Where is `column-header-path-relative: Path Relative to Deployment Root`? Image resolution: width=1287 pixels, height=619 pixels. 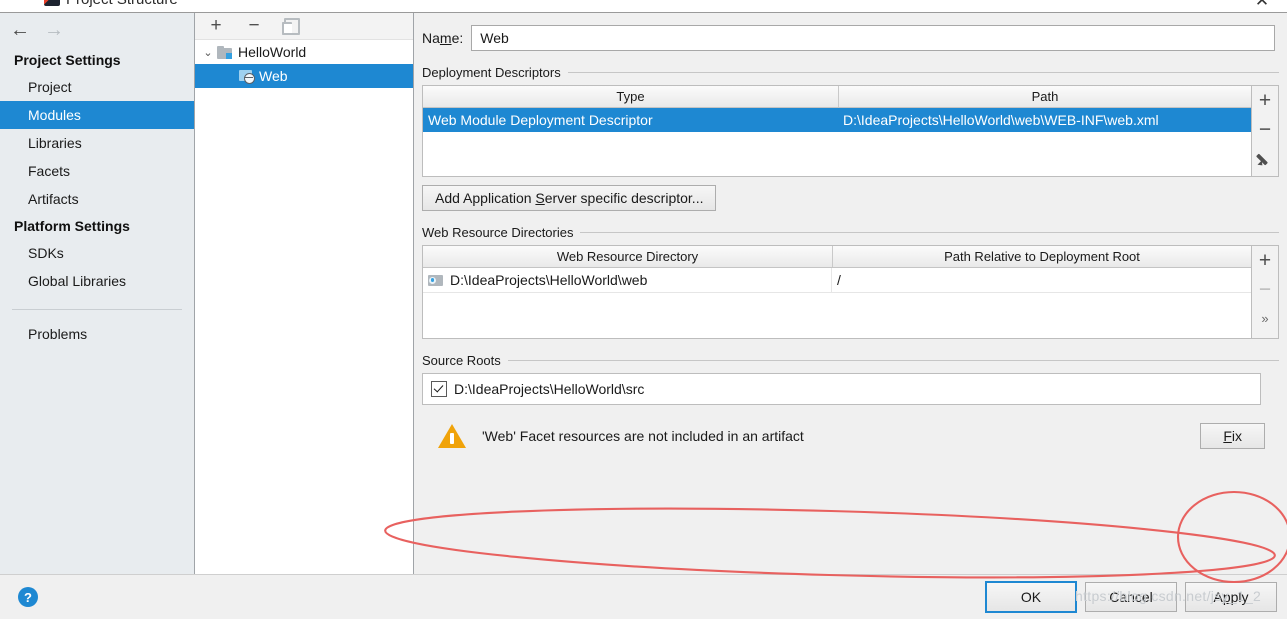 column-header-path-relative: Path Relative to Deployment Root is located at coordinates (1042, 256).